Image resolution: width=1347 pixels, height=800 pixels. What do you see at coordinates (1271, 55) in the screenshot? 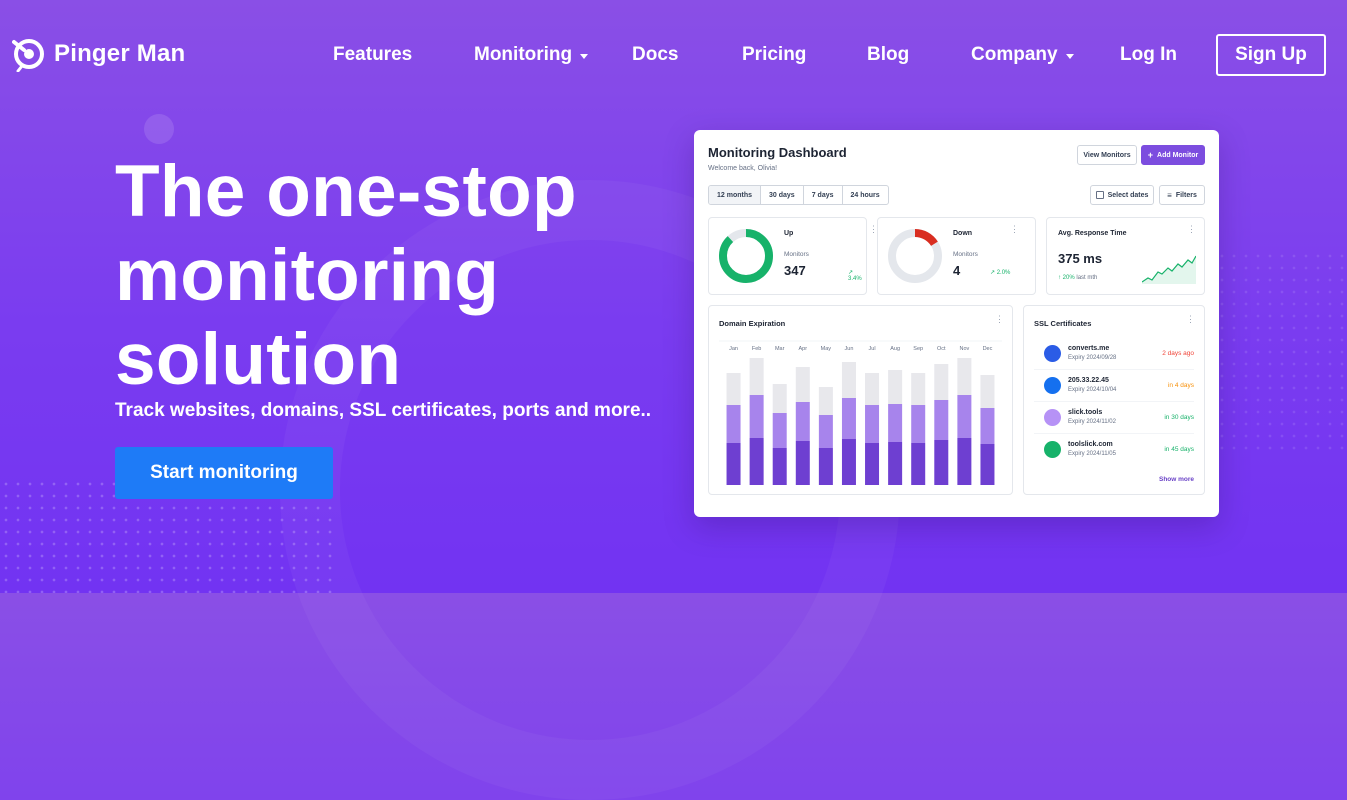
I see `signup-button: Sign Up` at bounding box center [1271, 55].